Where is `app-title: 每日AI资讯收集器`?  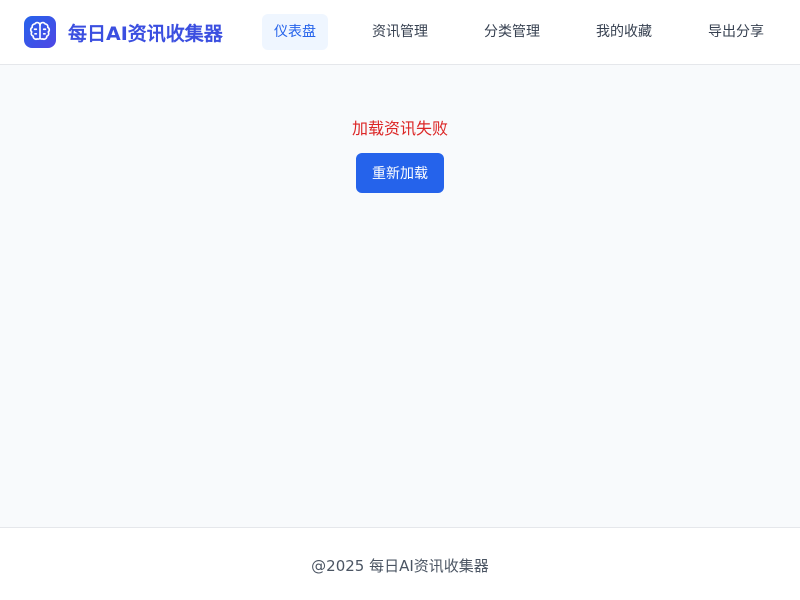 app-title: 每日AI资讯收集器 is located at coordinates (145, 33).